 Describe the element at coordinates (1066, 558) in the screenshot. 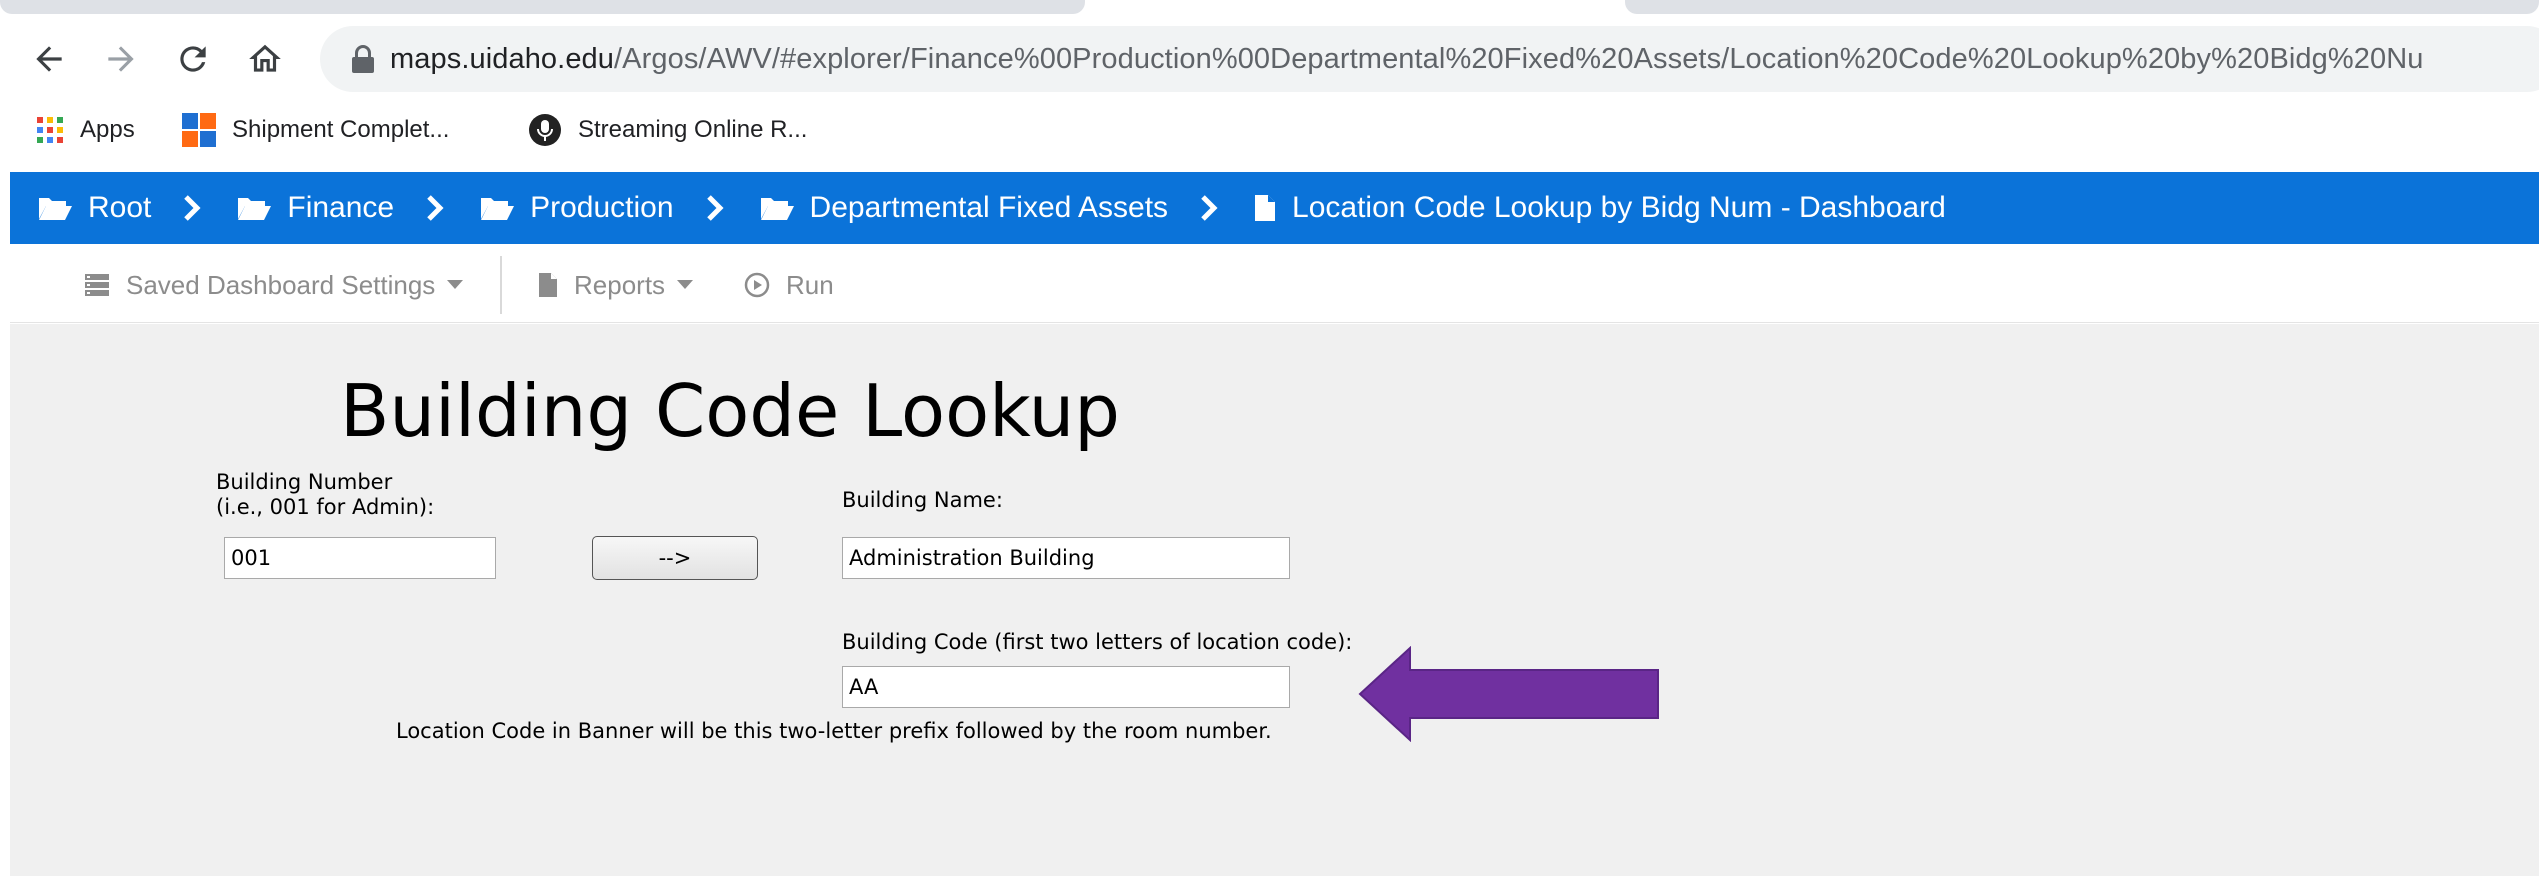

I see `building-name-field` at that location.